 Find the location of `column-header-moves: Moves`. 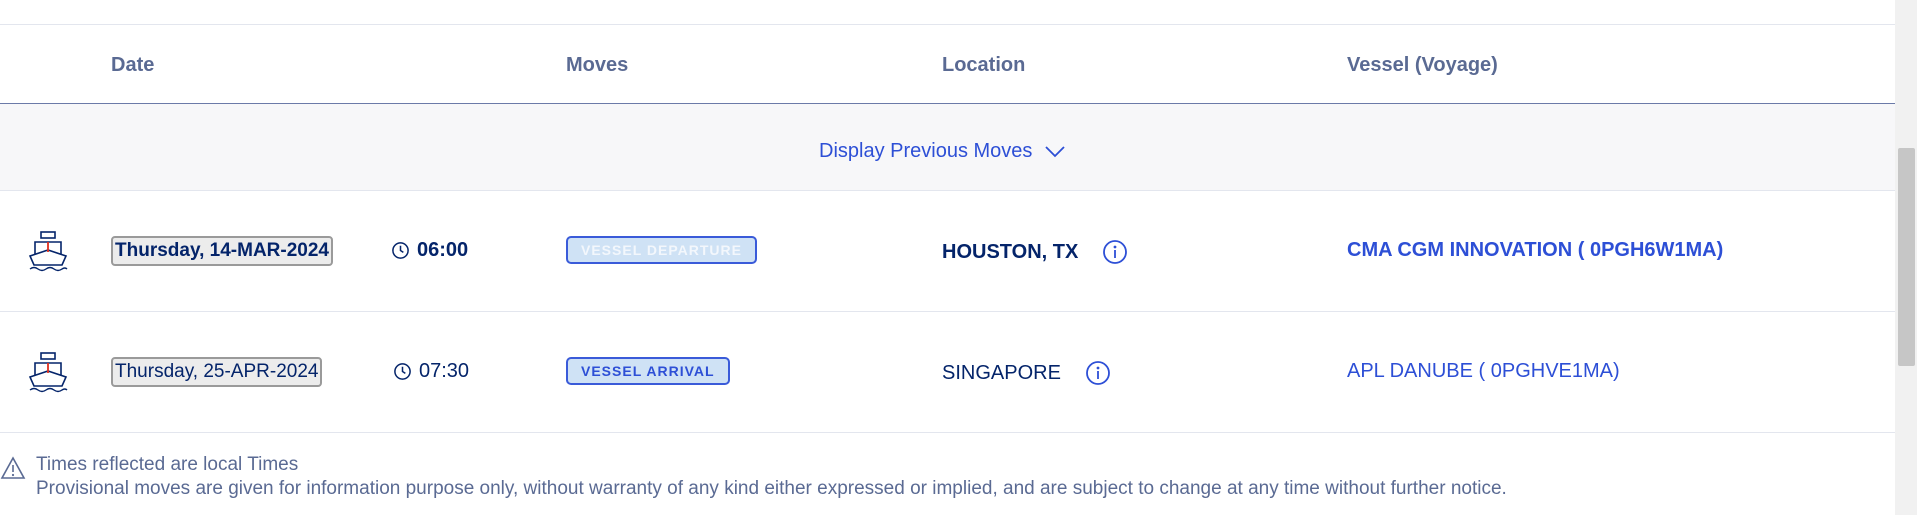

column-header-moves: Moves is located at coordinates (597, 65).